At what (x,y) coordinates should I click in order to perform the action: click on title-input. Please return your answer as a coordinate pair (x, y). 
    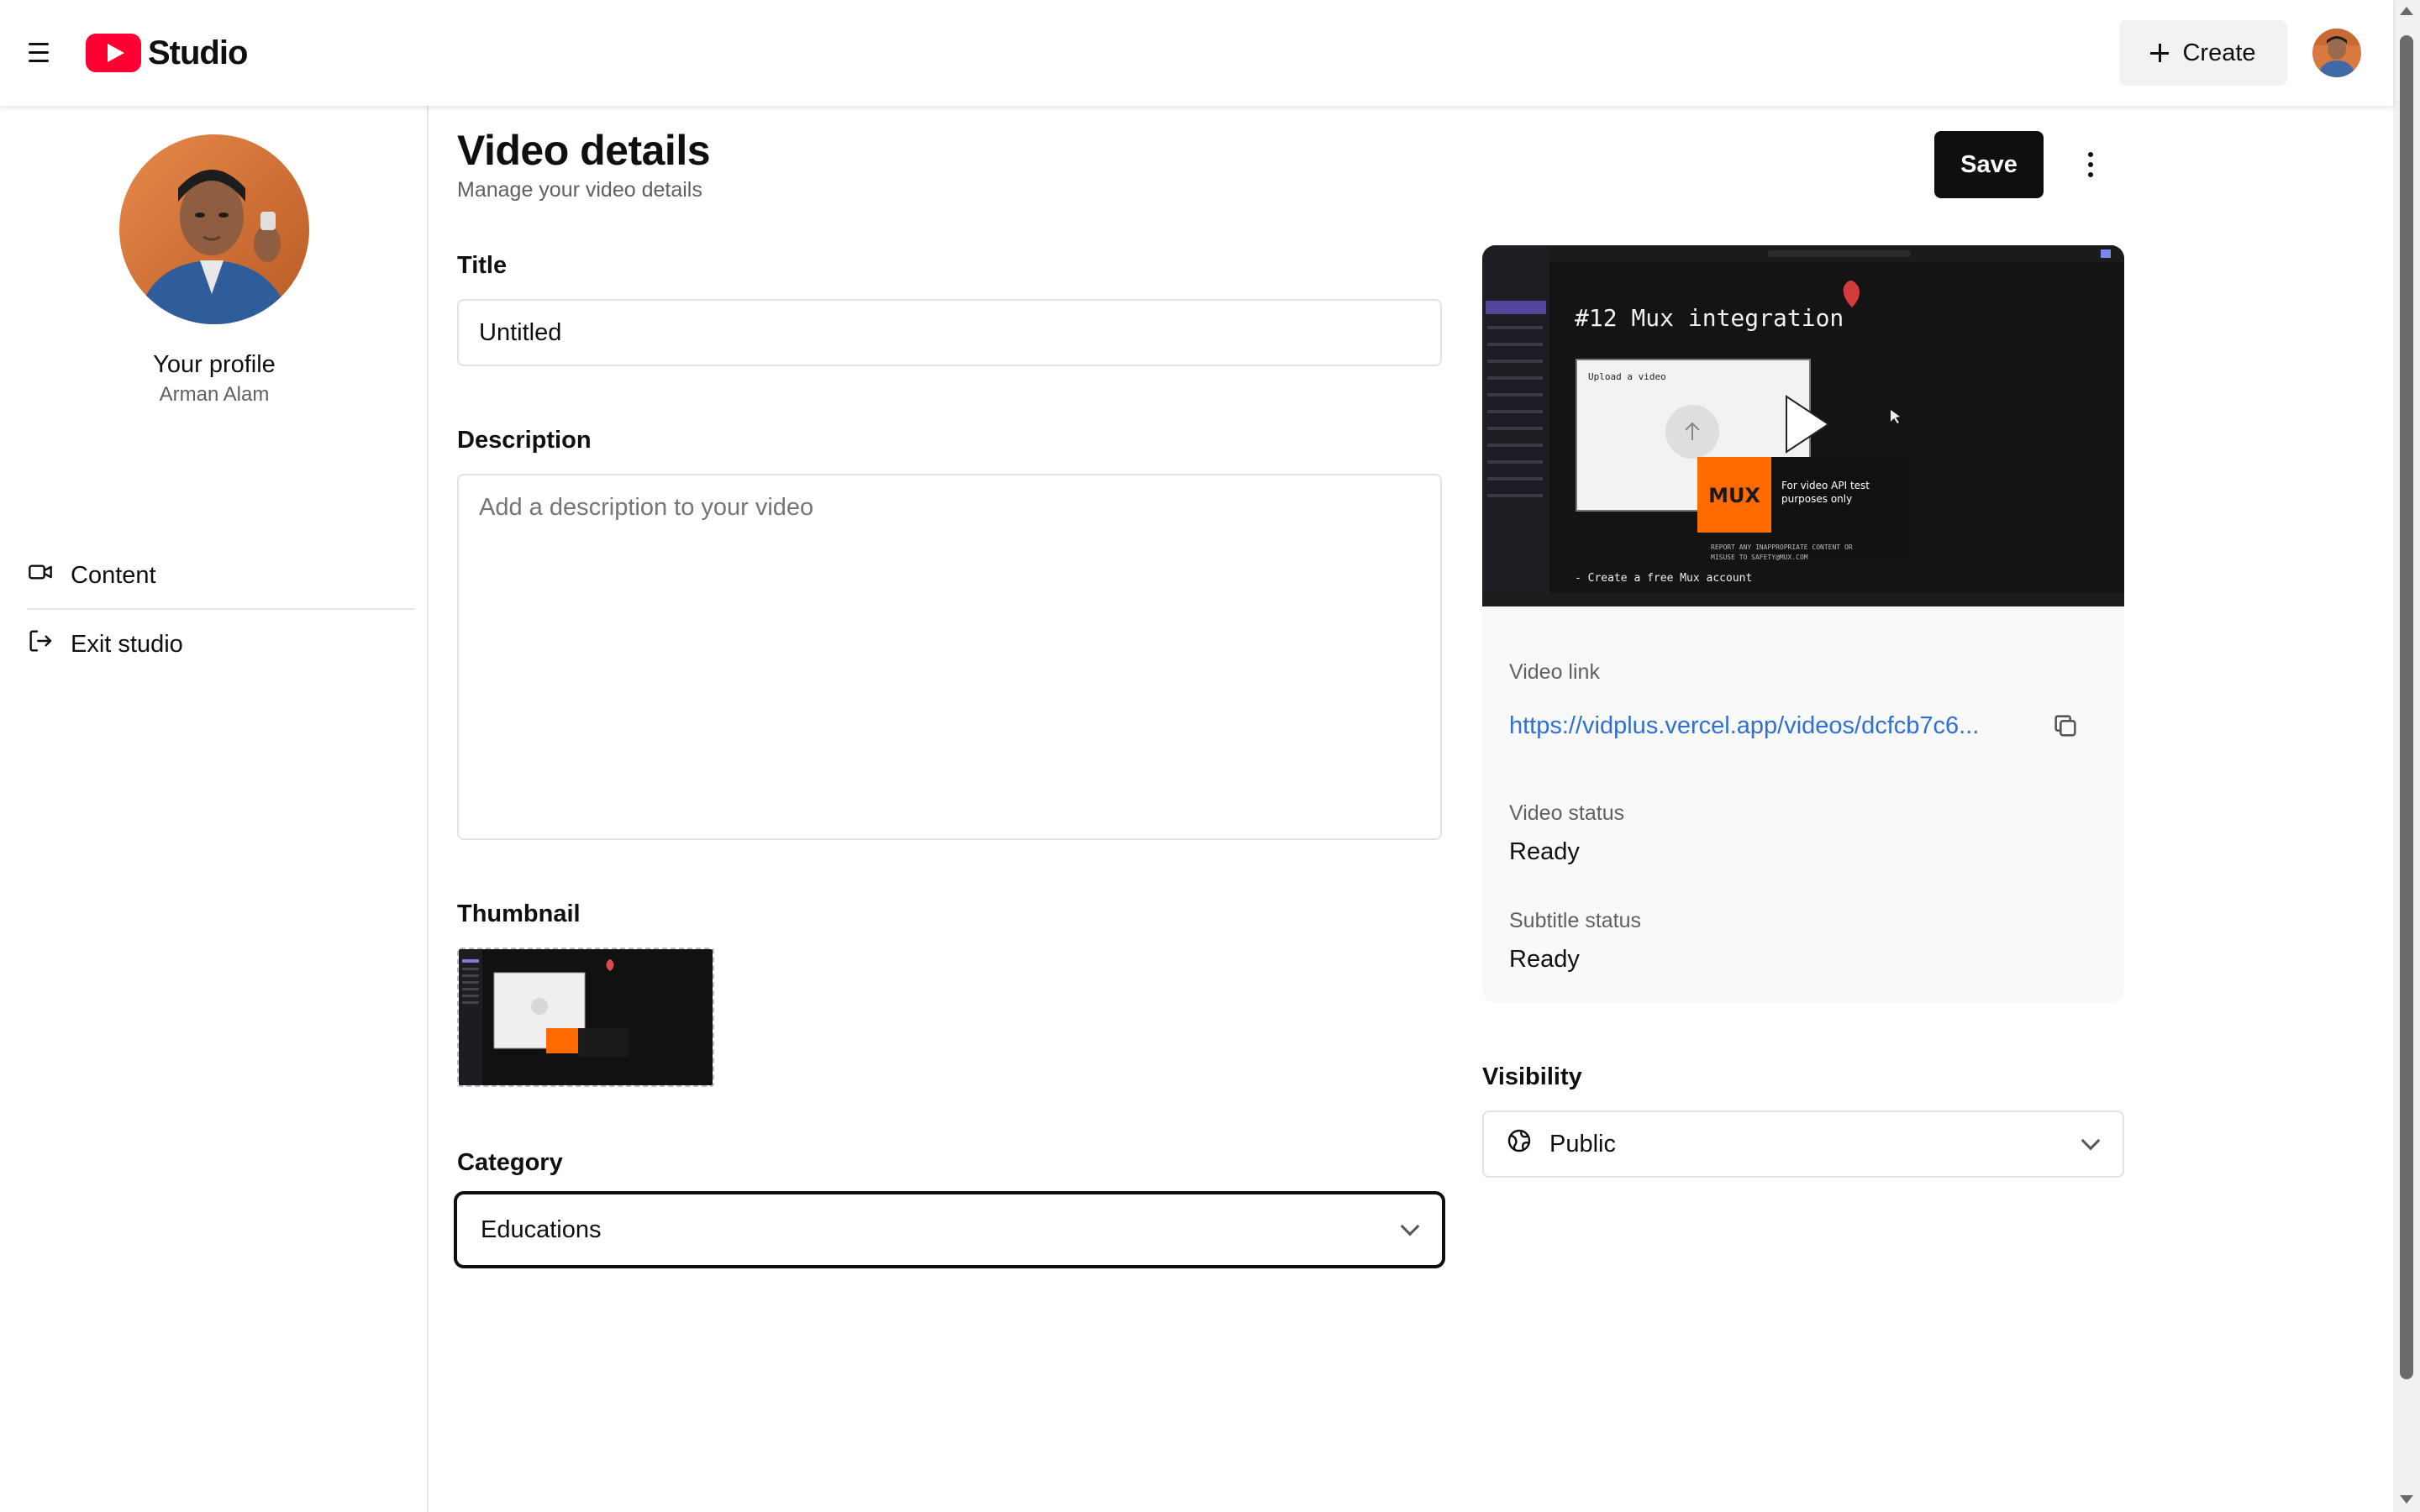
    Looking at the image, I should click on (950, 332).